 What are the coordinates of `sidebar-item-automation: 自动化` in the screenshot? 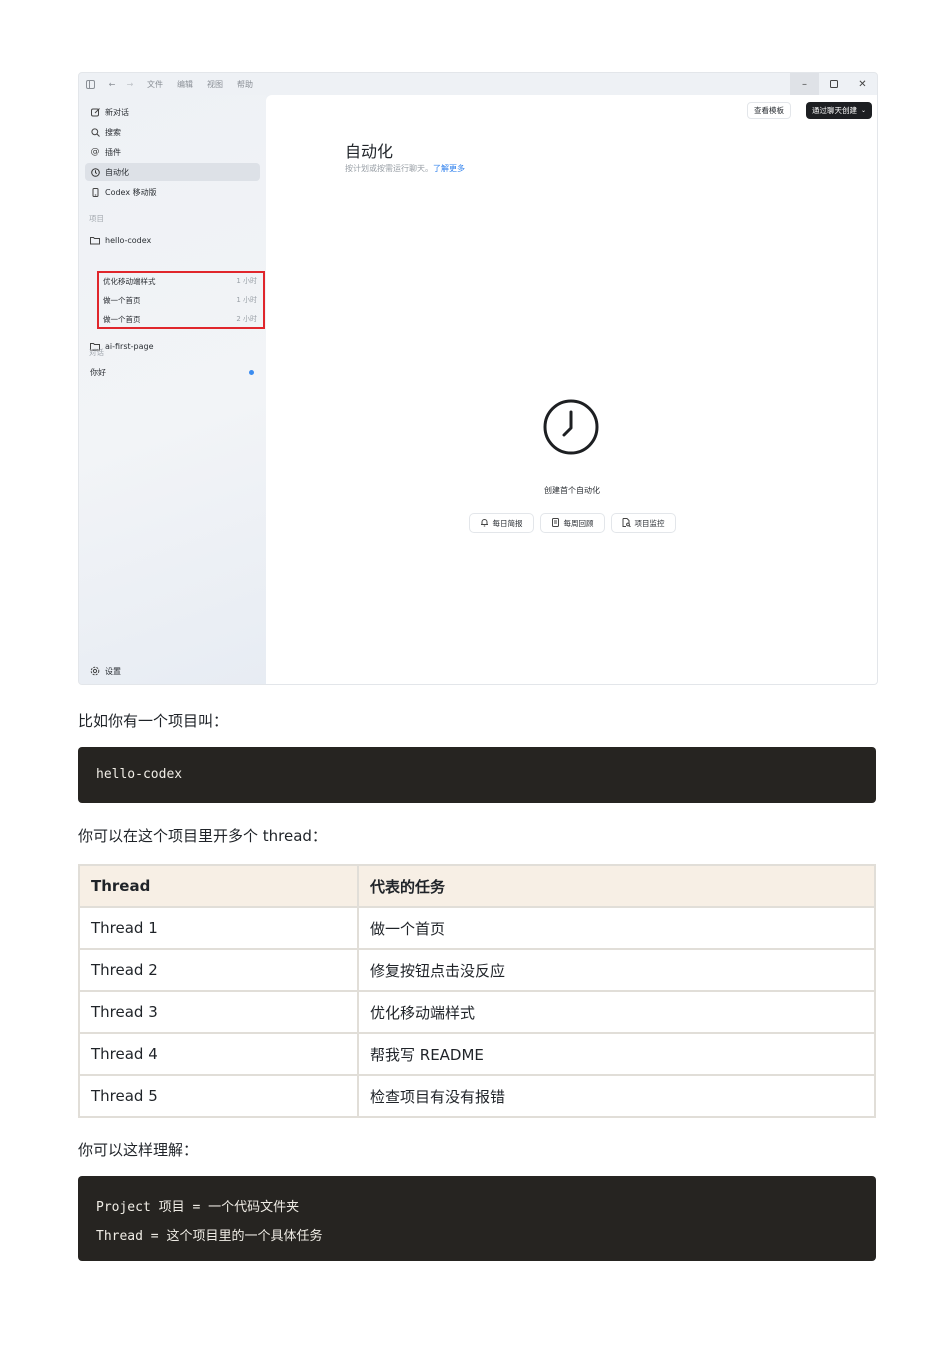 It's located at (172, 172).